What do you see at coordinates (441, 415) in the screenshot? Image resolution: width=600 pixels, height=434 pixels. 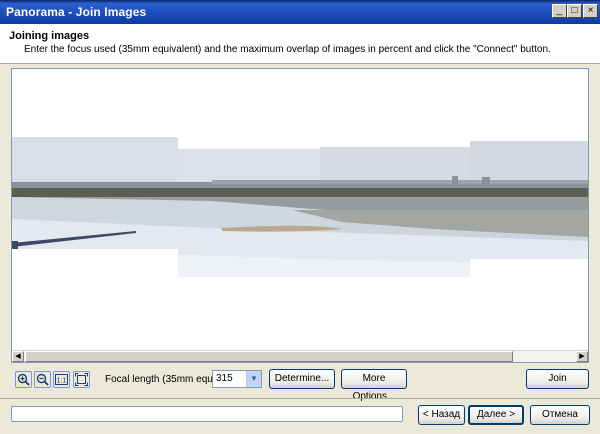 I see `back-button: < Назад` at bounding box center [441, 415].